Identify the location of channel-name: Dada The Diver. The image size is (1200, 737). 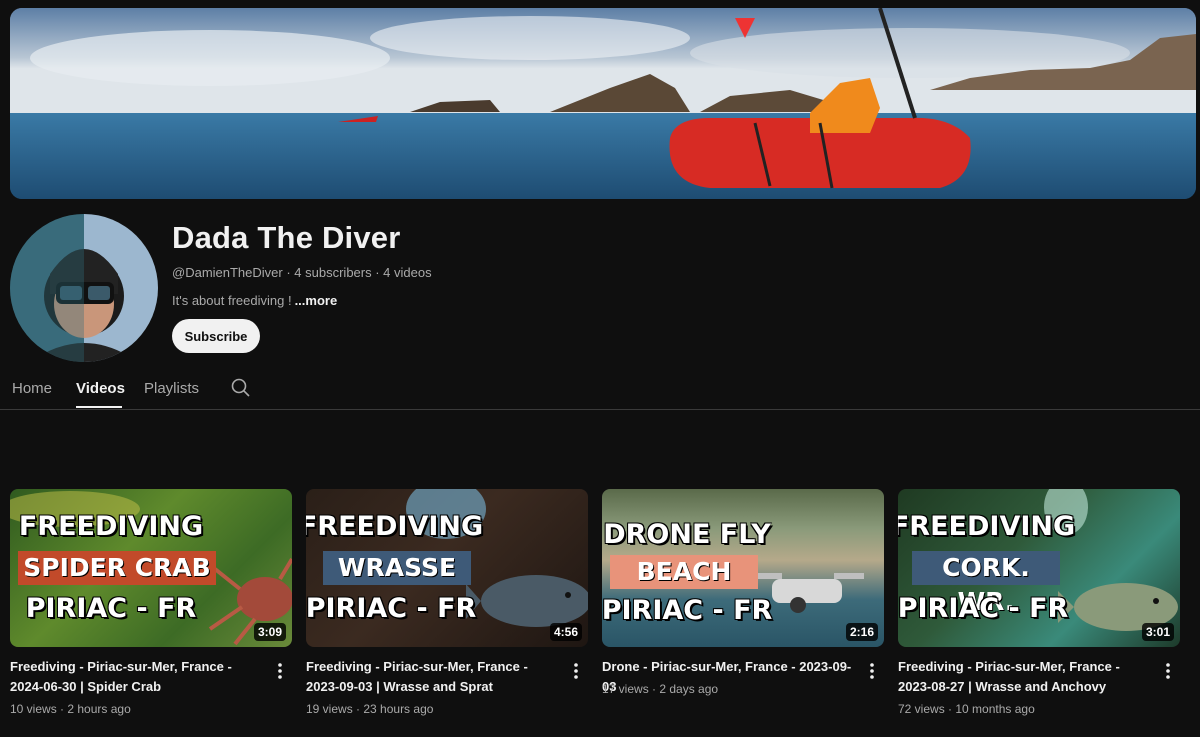
(286, 237).